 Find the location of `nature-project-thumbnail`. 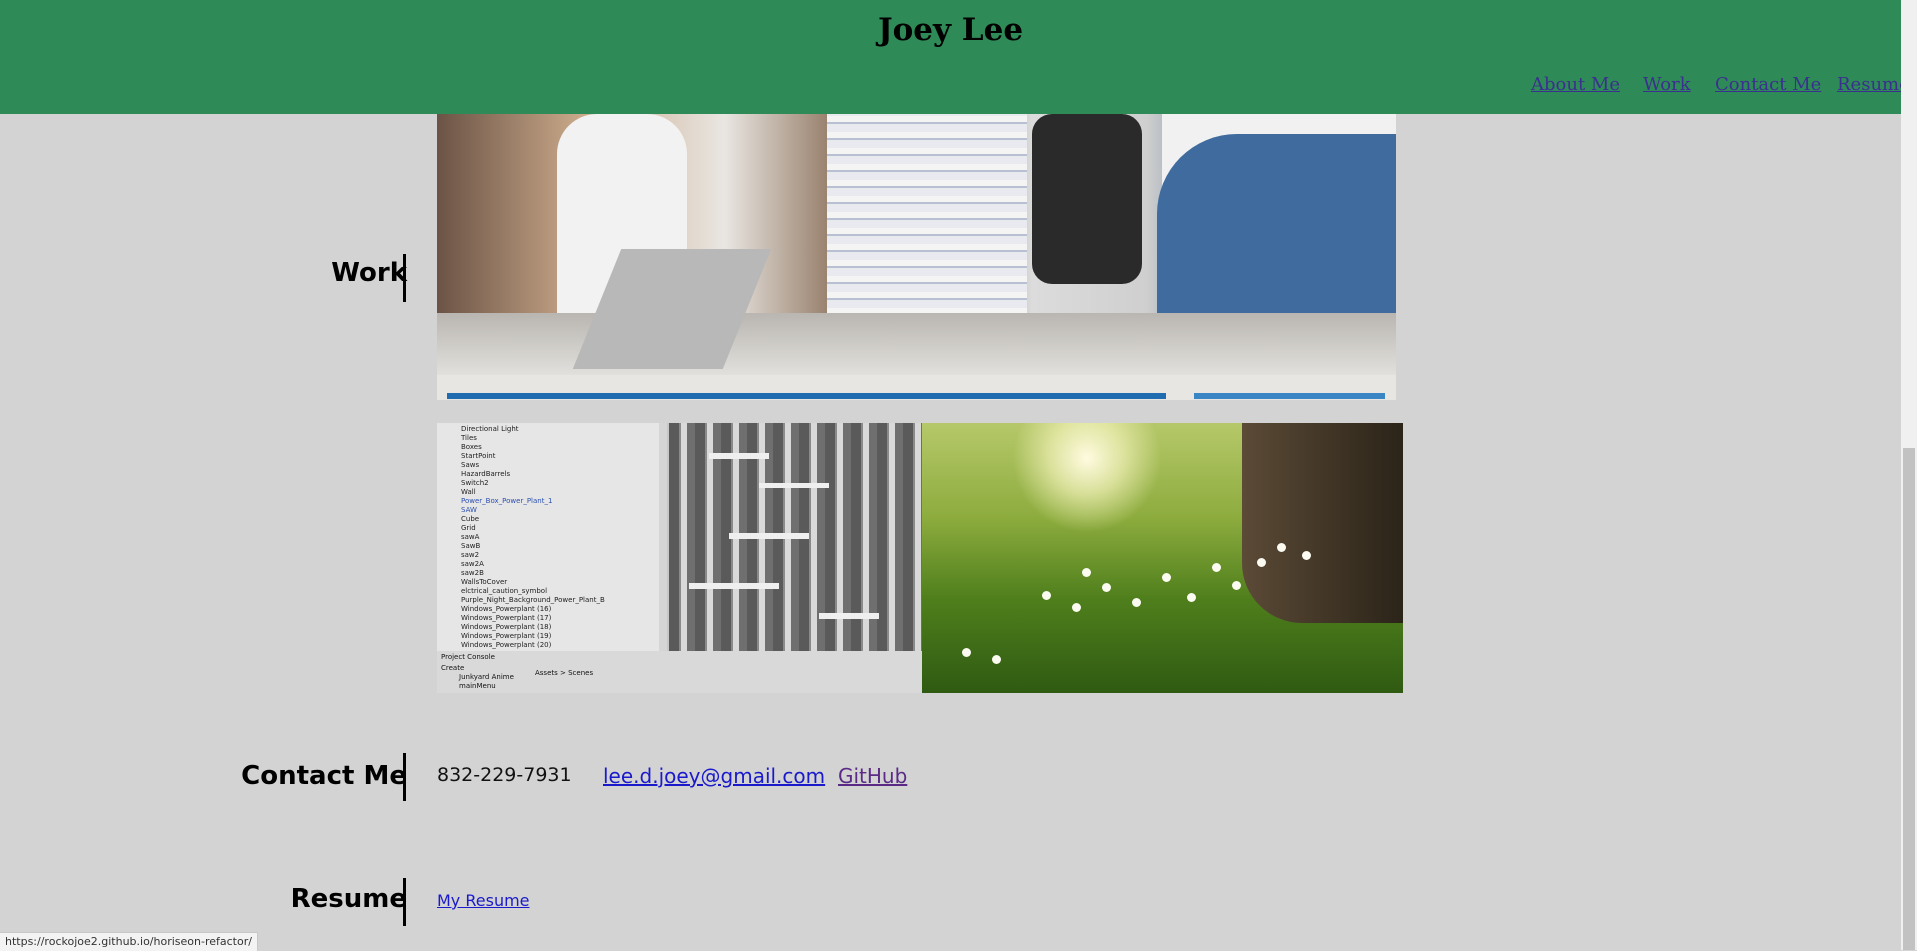

nature-project-thumbnail is located at coordinates (1162, 558).